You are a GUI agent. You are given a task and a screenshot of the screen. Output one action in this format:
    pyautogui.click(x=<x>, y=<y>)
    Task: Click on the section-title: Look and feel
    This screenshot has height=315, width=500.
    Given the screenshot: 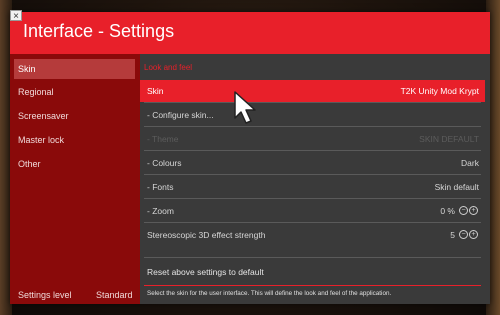 What is the action you would take?
    pyautogui.click(x=168, y=67)
    